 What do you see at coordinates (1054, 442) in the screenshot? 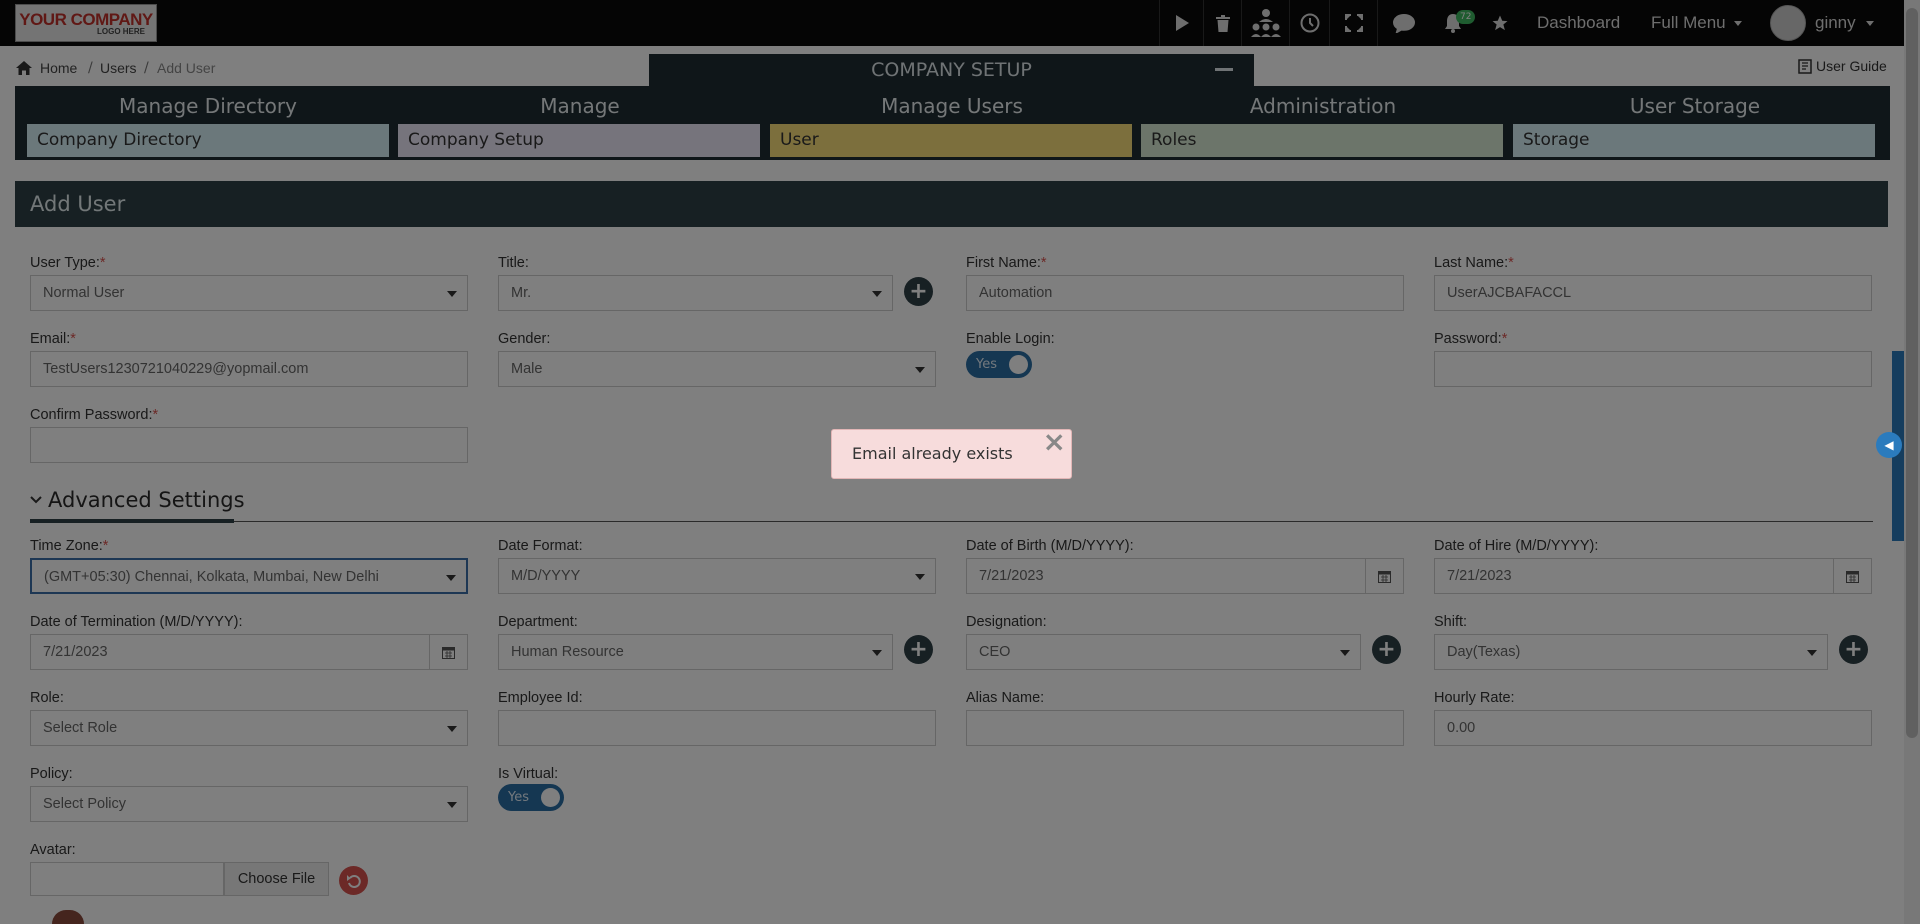
I see `close-icon: ×` at bounding box center [1054, 442].